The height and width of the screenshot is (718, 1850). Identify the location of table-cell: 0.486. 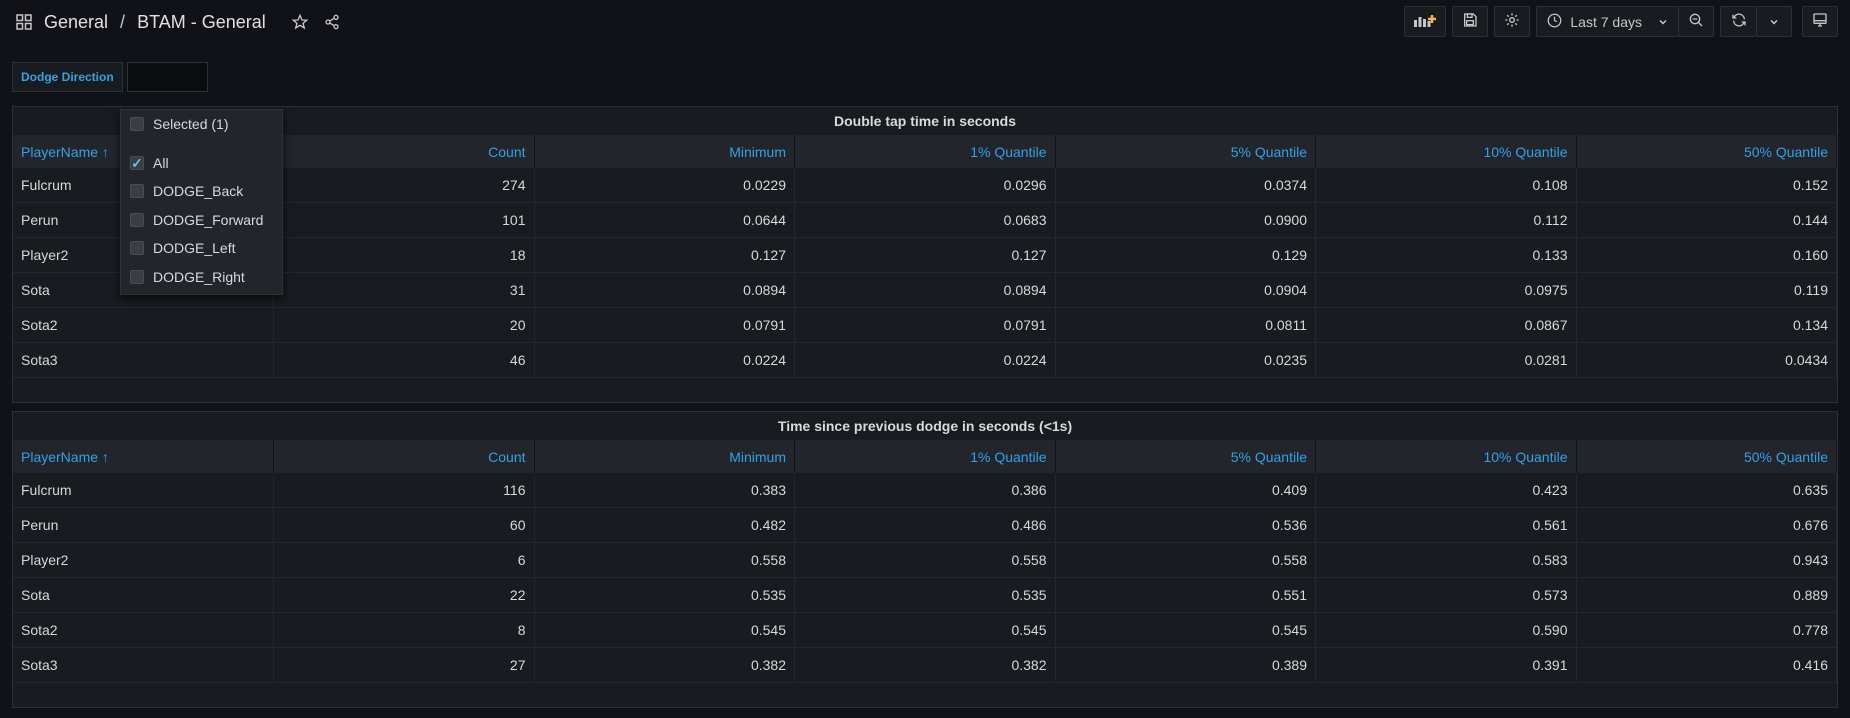
(925, 525).